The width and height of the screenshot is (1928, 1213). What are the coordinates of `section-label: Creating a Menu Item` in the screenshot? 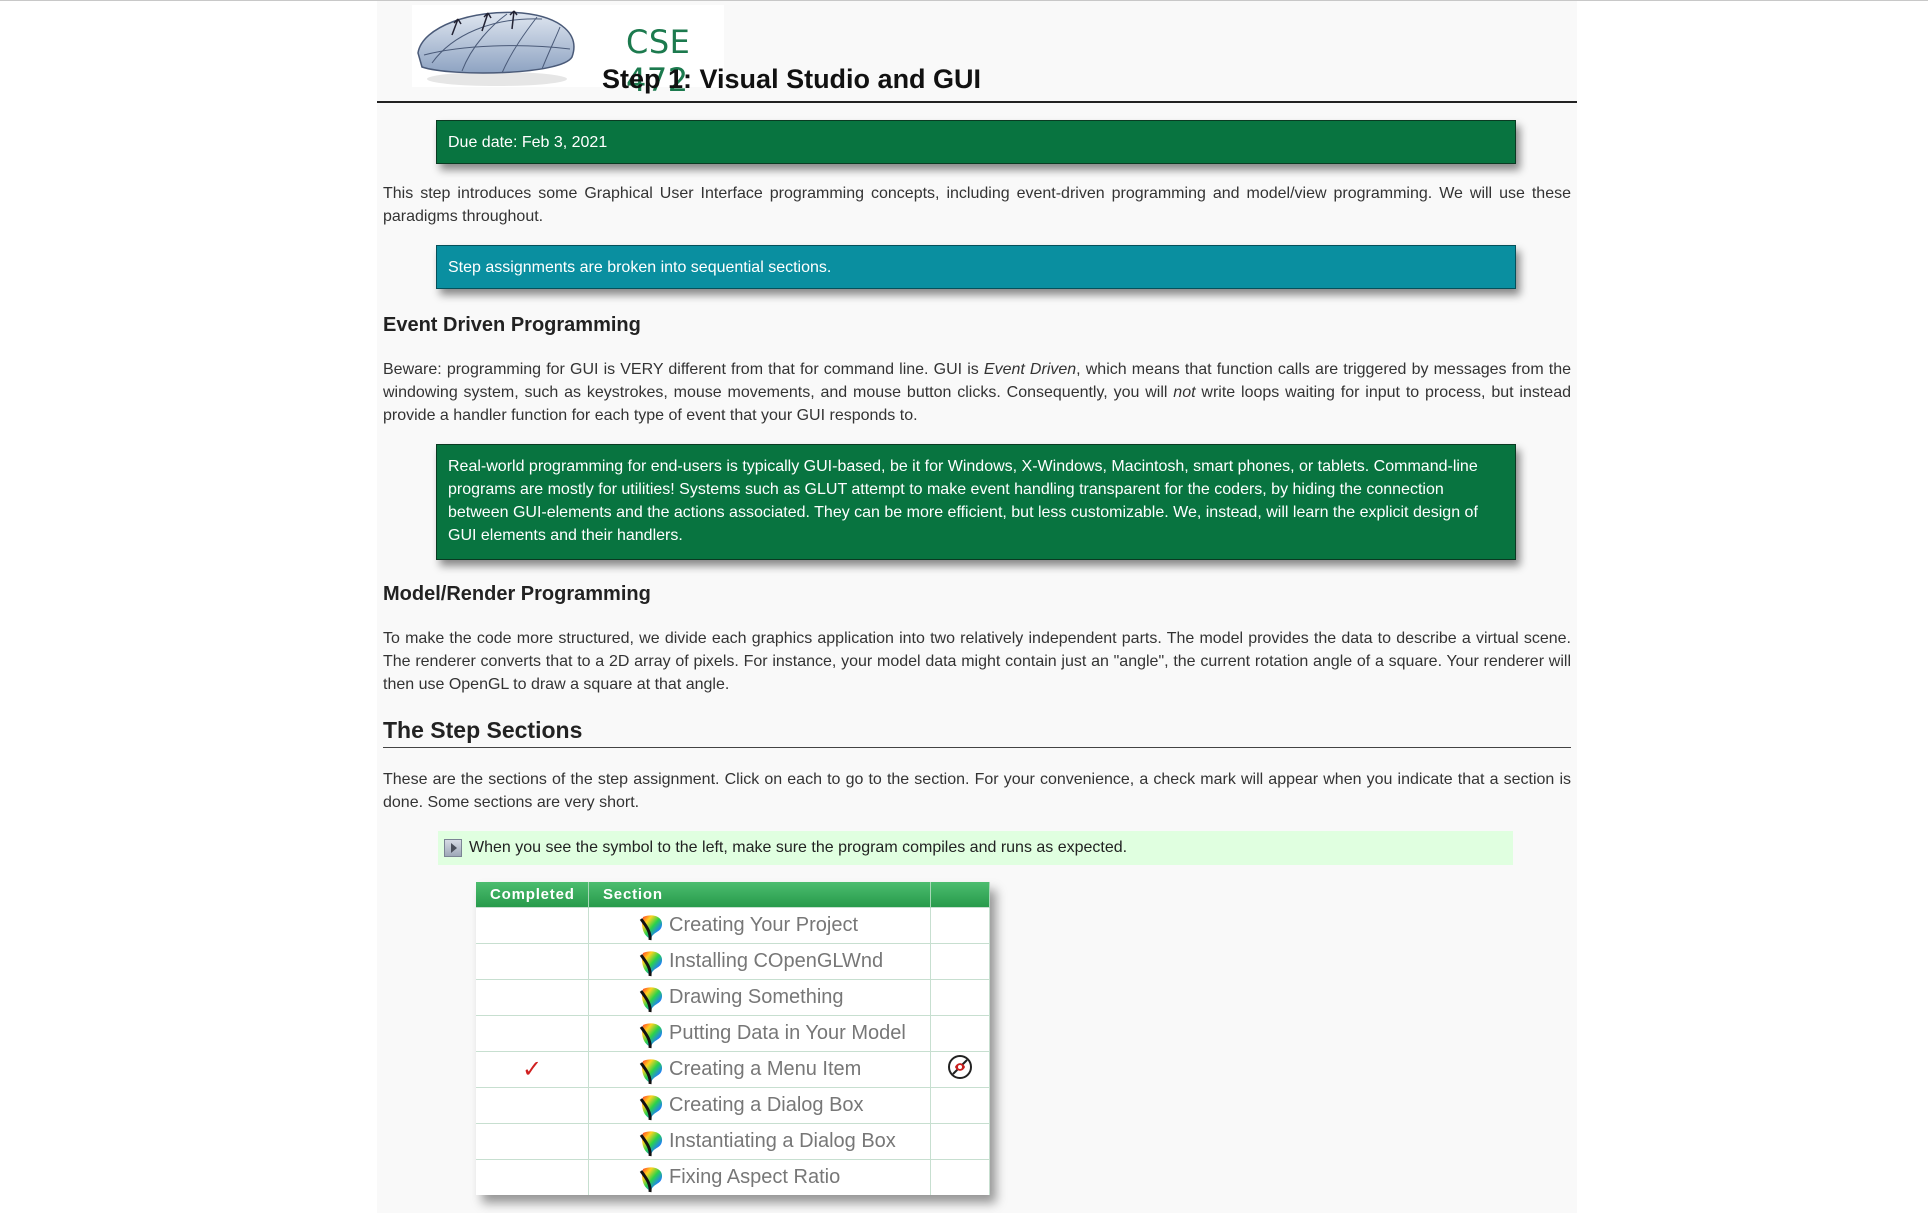 It's located at (765, 1069).